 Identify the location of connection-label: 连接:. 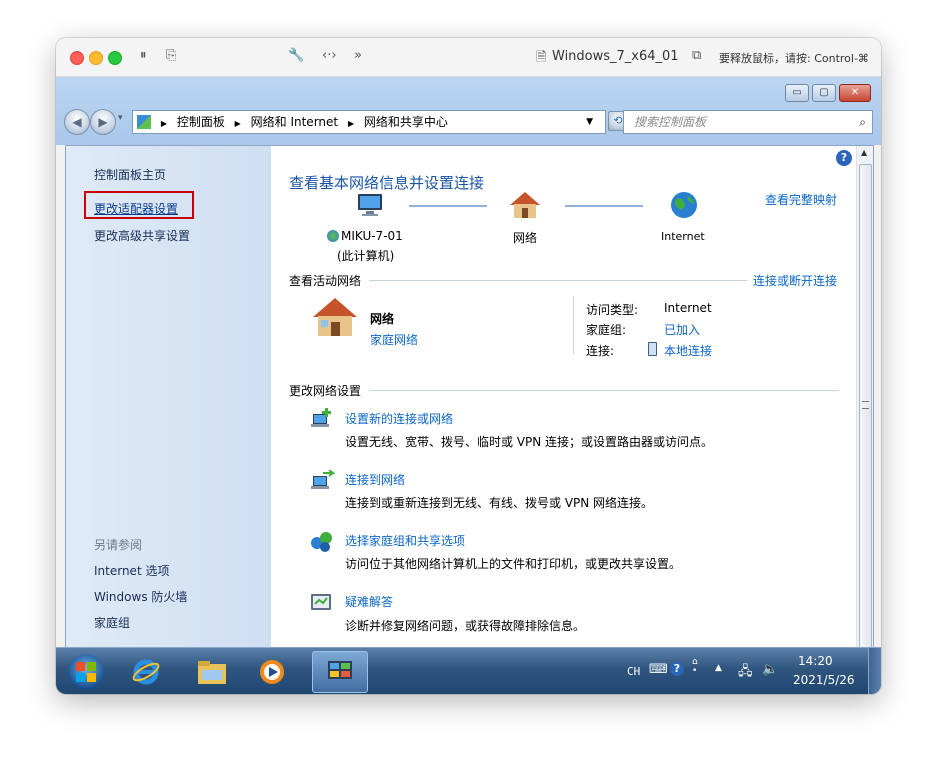
(600, 351).